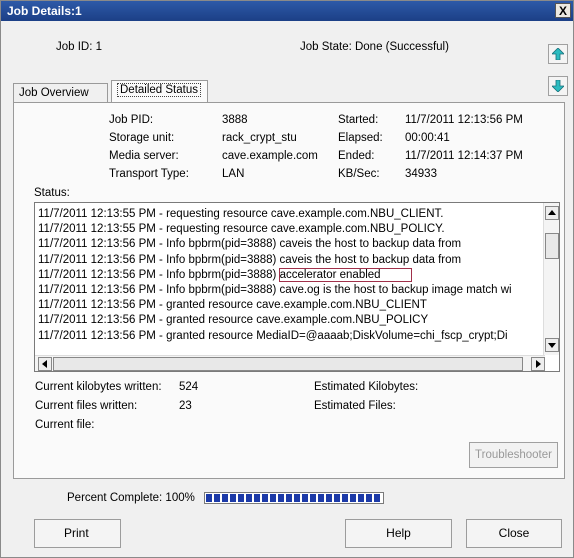  What do you see at coordinates (185, 406) in the screenshot?
I see `files-written-value: 23` at bounding box center [185, 406].